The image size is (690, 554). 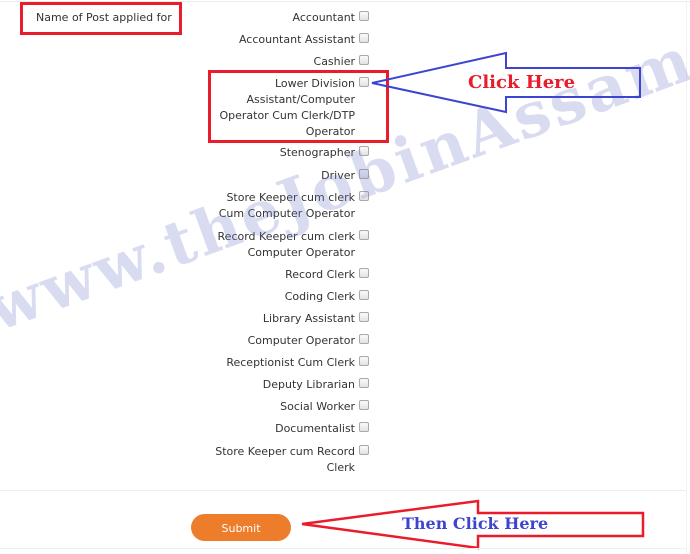 I want to click on option-label: Accountant, so click(x=324, y=18).